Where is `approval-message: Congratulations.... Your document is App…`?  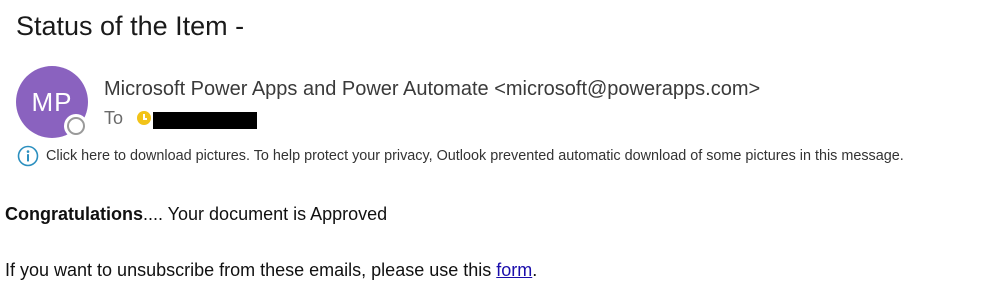
approval-message: Congratulations.... Your document is App… is located at coordinates (196, 214).